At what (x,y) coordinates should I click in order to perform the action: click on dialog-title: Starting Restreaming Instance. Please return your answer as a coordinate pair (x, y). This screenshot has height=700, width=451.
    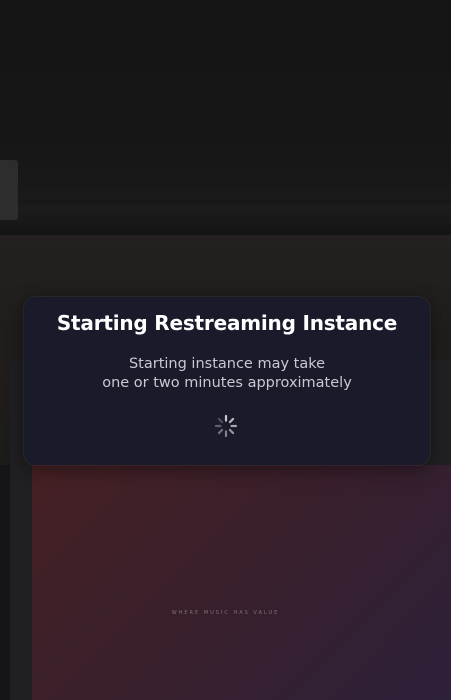
    Looking at the image, I should click on (227, 323).